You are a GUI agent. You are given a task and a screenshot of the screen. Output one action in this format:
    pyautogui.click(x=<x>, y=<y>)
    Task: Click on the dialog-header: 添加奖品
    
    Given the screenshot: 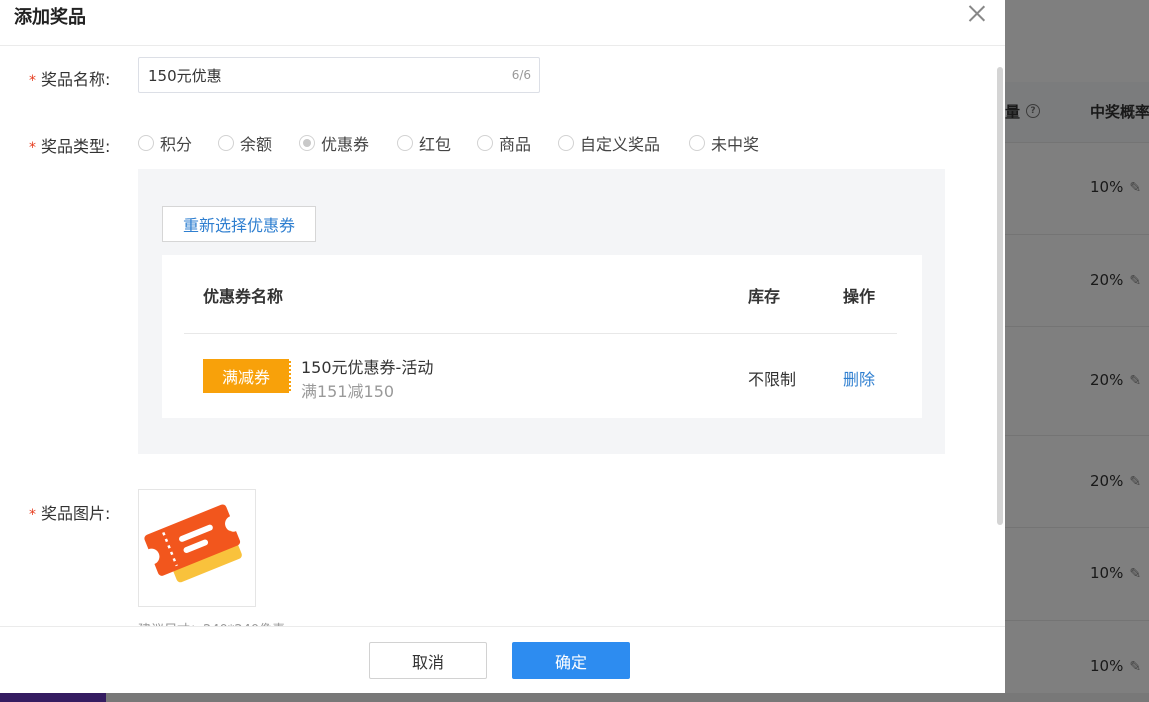 What is the action you would take?
    pyautogui.click(x=502, y=23)
    